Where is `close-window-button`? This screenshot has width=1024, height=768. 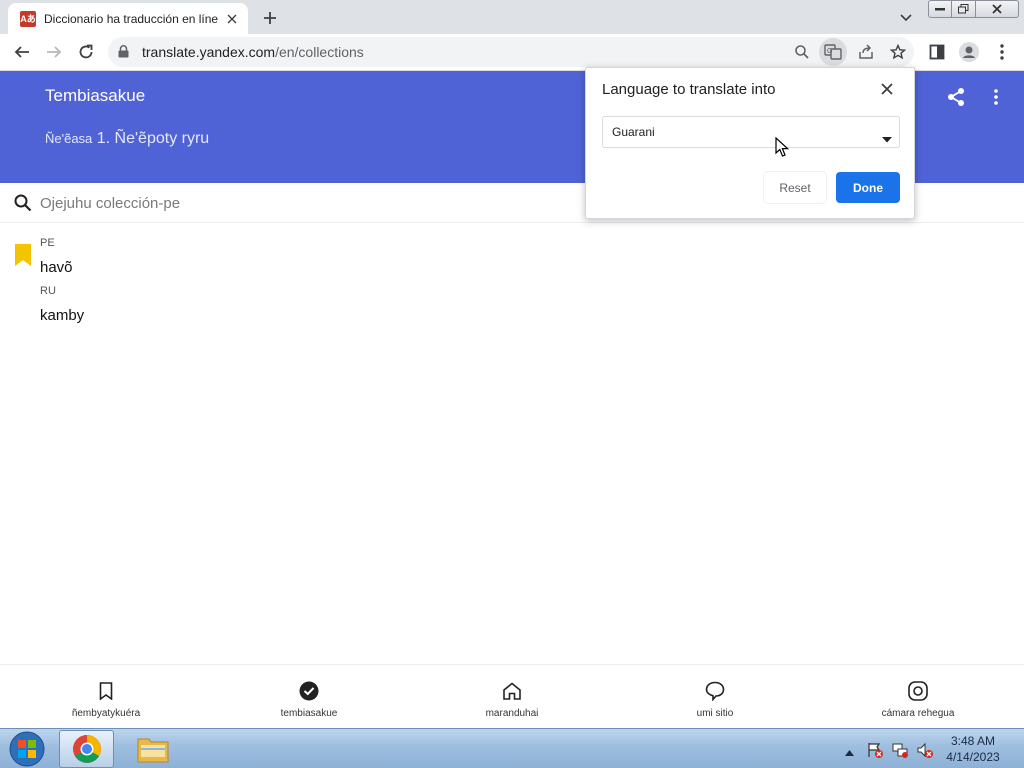
close-window-button is located at coordinates (997, 9).